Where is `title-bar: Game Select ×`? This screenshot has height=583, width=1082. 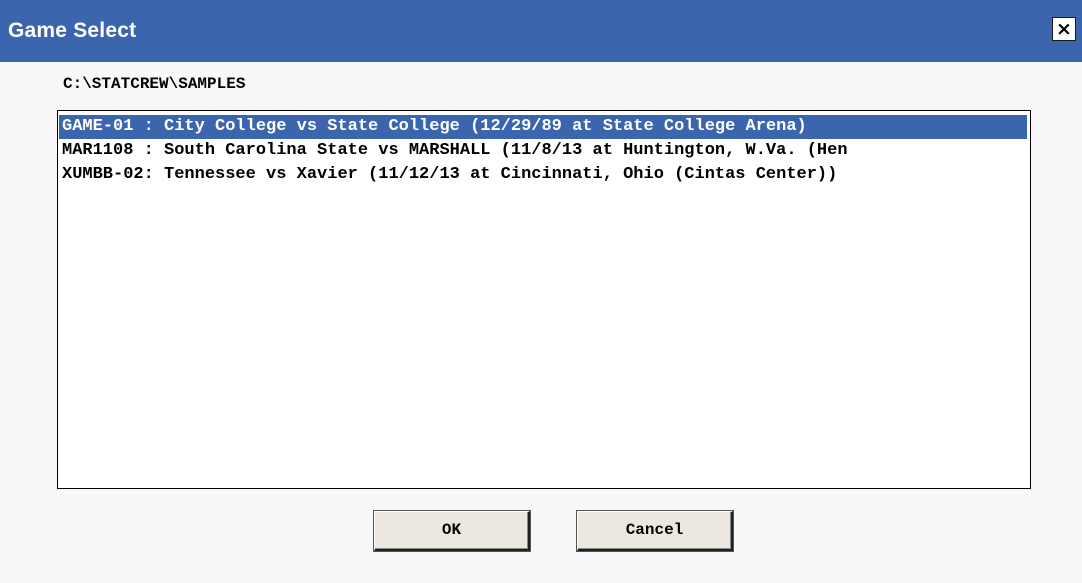
title-bar: Game Select × is located at coordinates (541, 31).